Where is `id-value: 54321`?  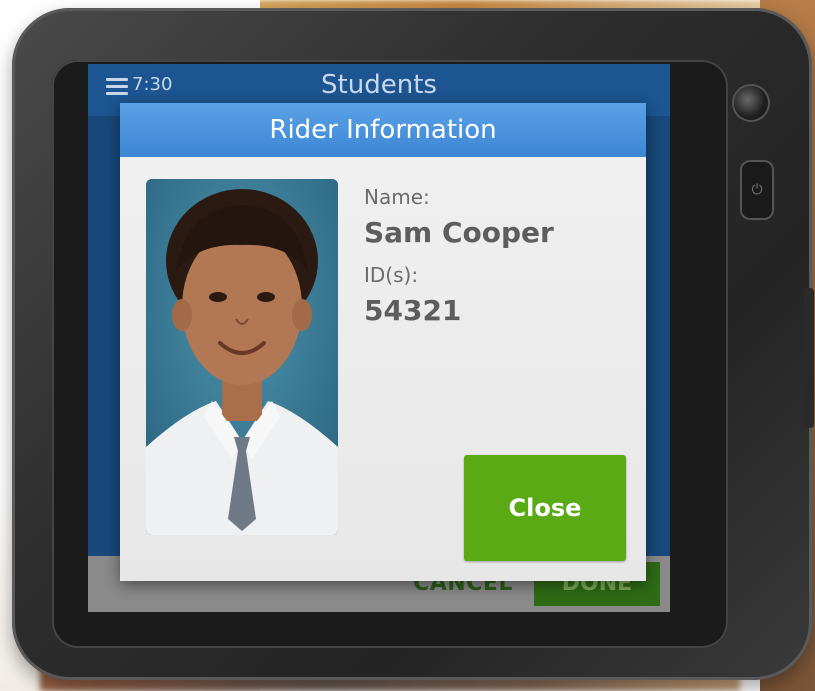
id-value: 54321 is located at coordinates (413, 310).